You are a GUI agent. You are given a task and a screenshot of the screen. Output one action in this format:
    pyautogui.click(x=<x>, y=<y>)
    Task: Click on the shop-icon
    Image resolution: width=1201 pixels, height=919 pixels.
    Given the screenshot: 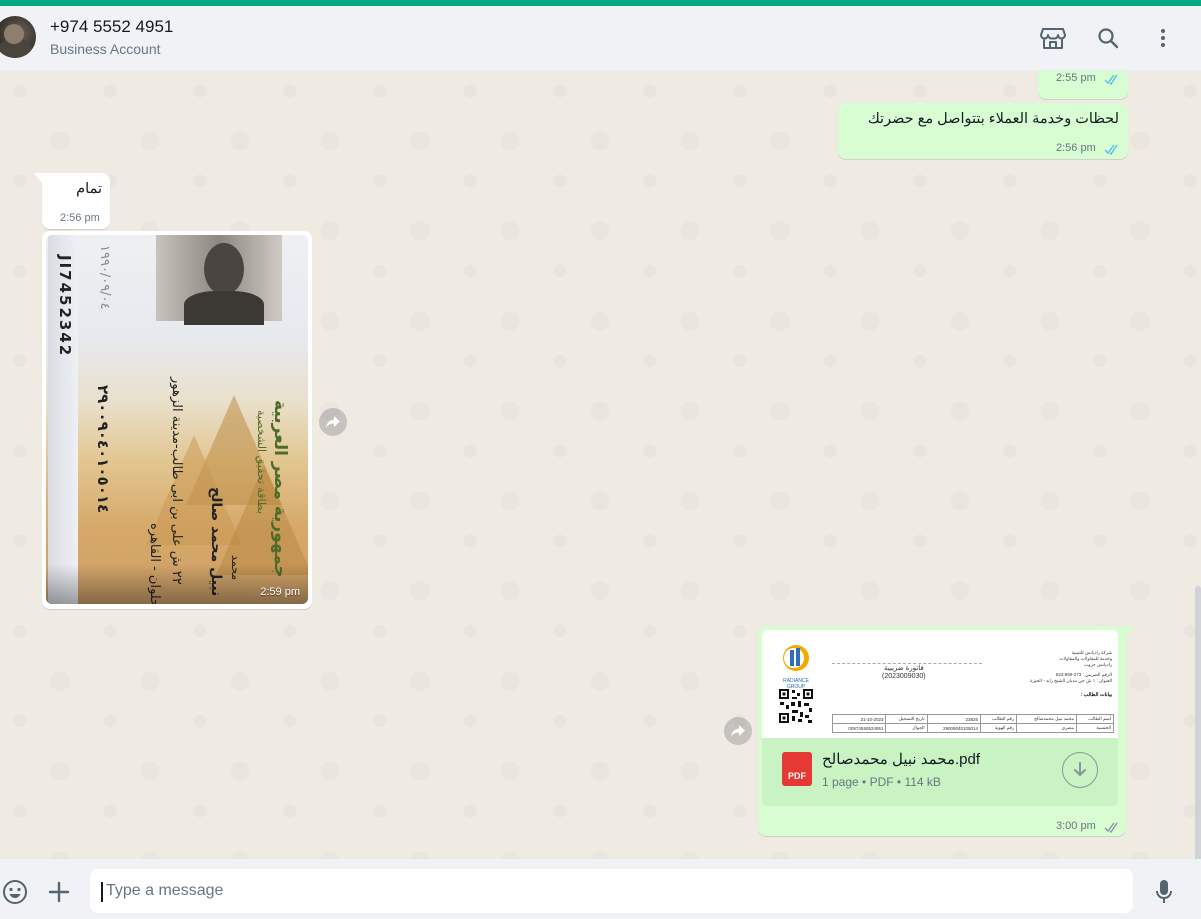 What is the action you would take?
    pyautogui.click(x=1053, y=38)
    